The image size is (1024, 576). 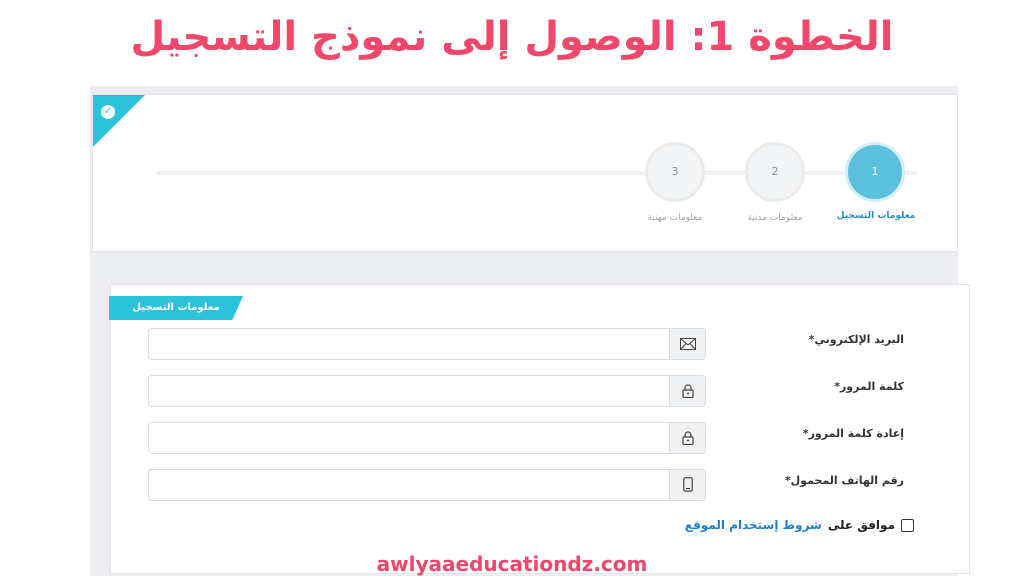 I want to click on step-number: 1, so click(x=875, y=171).